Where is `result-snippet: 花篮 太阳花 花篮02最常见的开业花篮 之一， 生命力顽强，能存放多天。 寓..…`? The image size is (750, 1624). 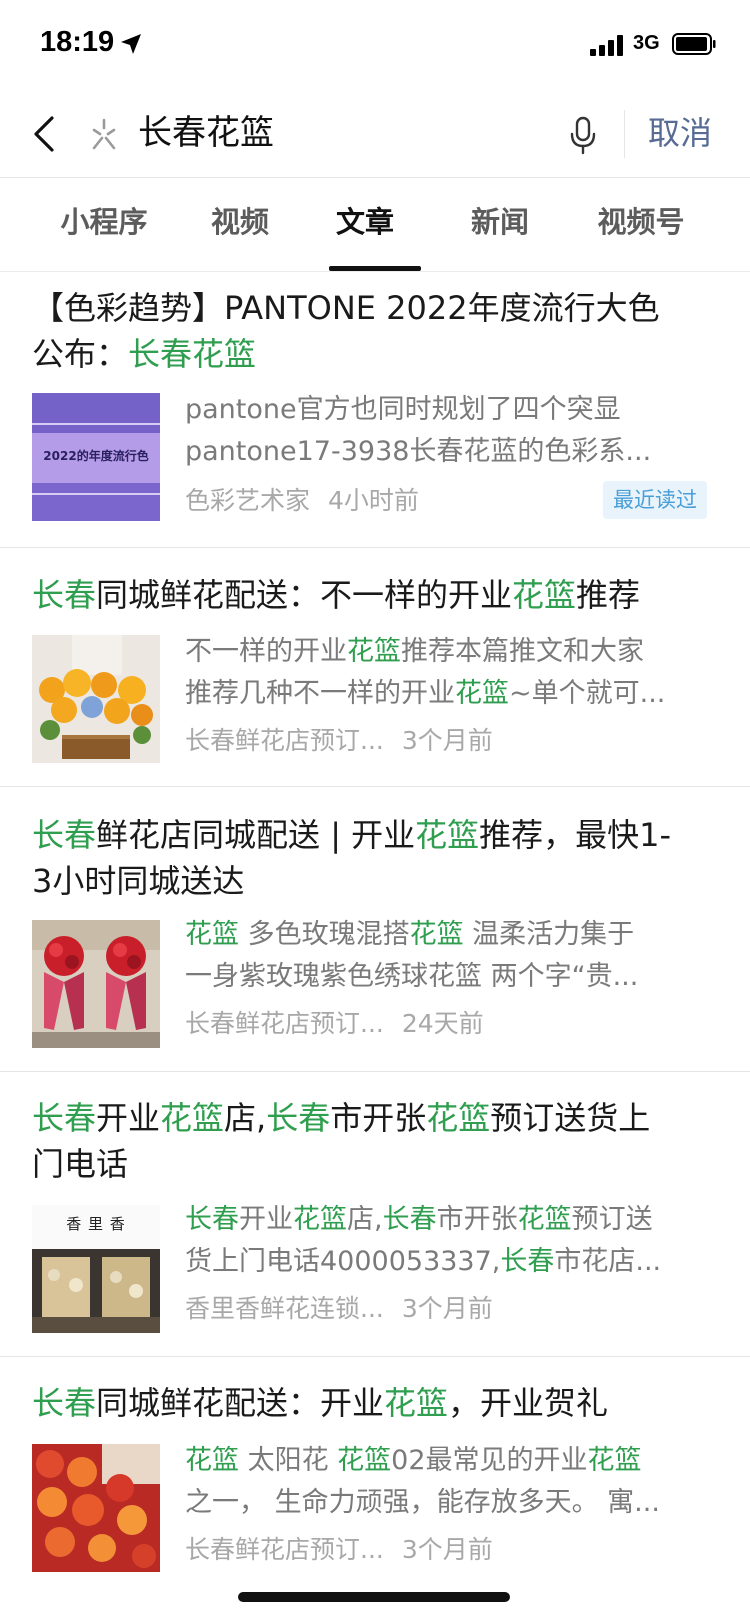 result-snippet: 花篮 太阳花 花篮02最常见的开业花篮 之一， 生命力顽强，能存放多天。 寓..… is located at coordinates (422, 1481).